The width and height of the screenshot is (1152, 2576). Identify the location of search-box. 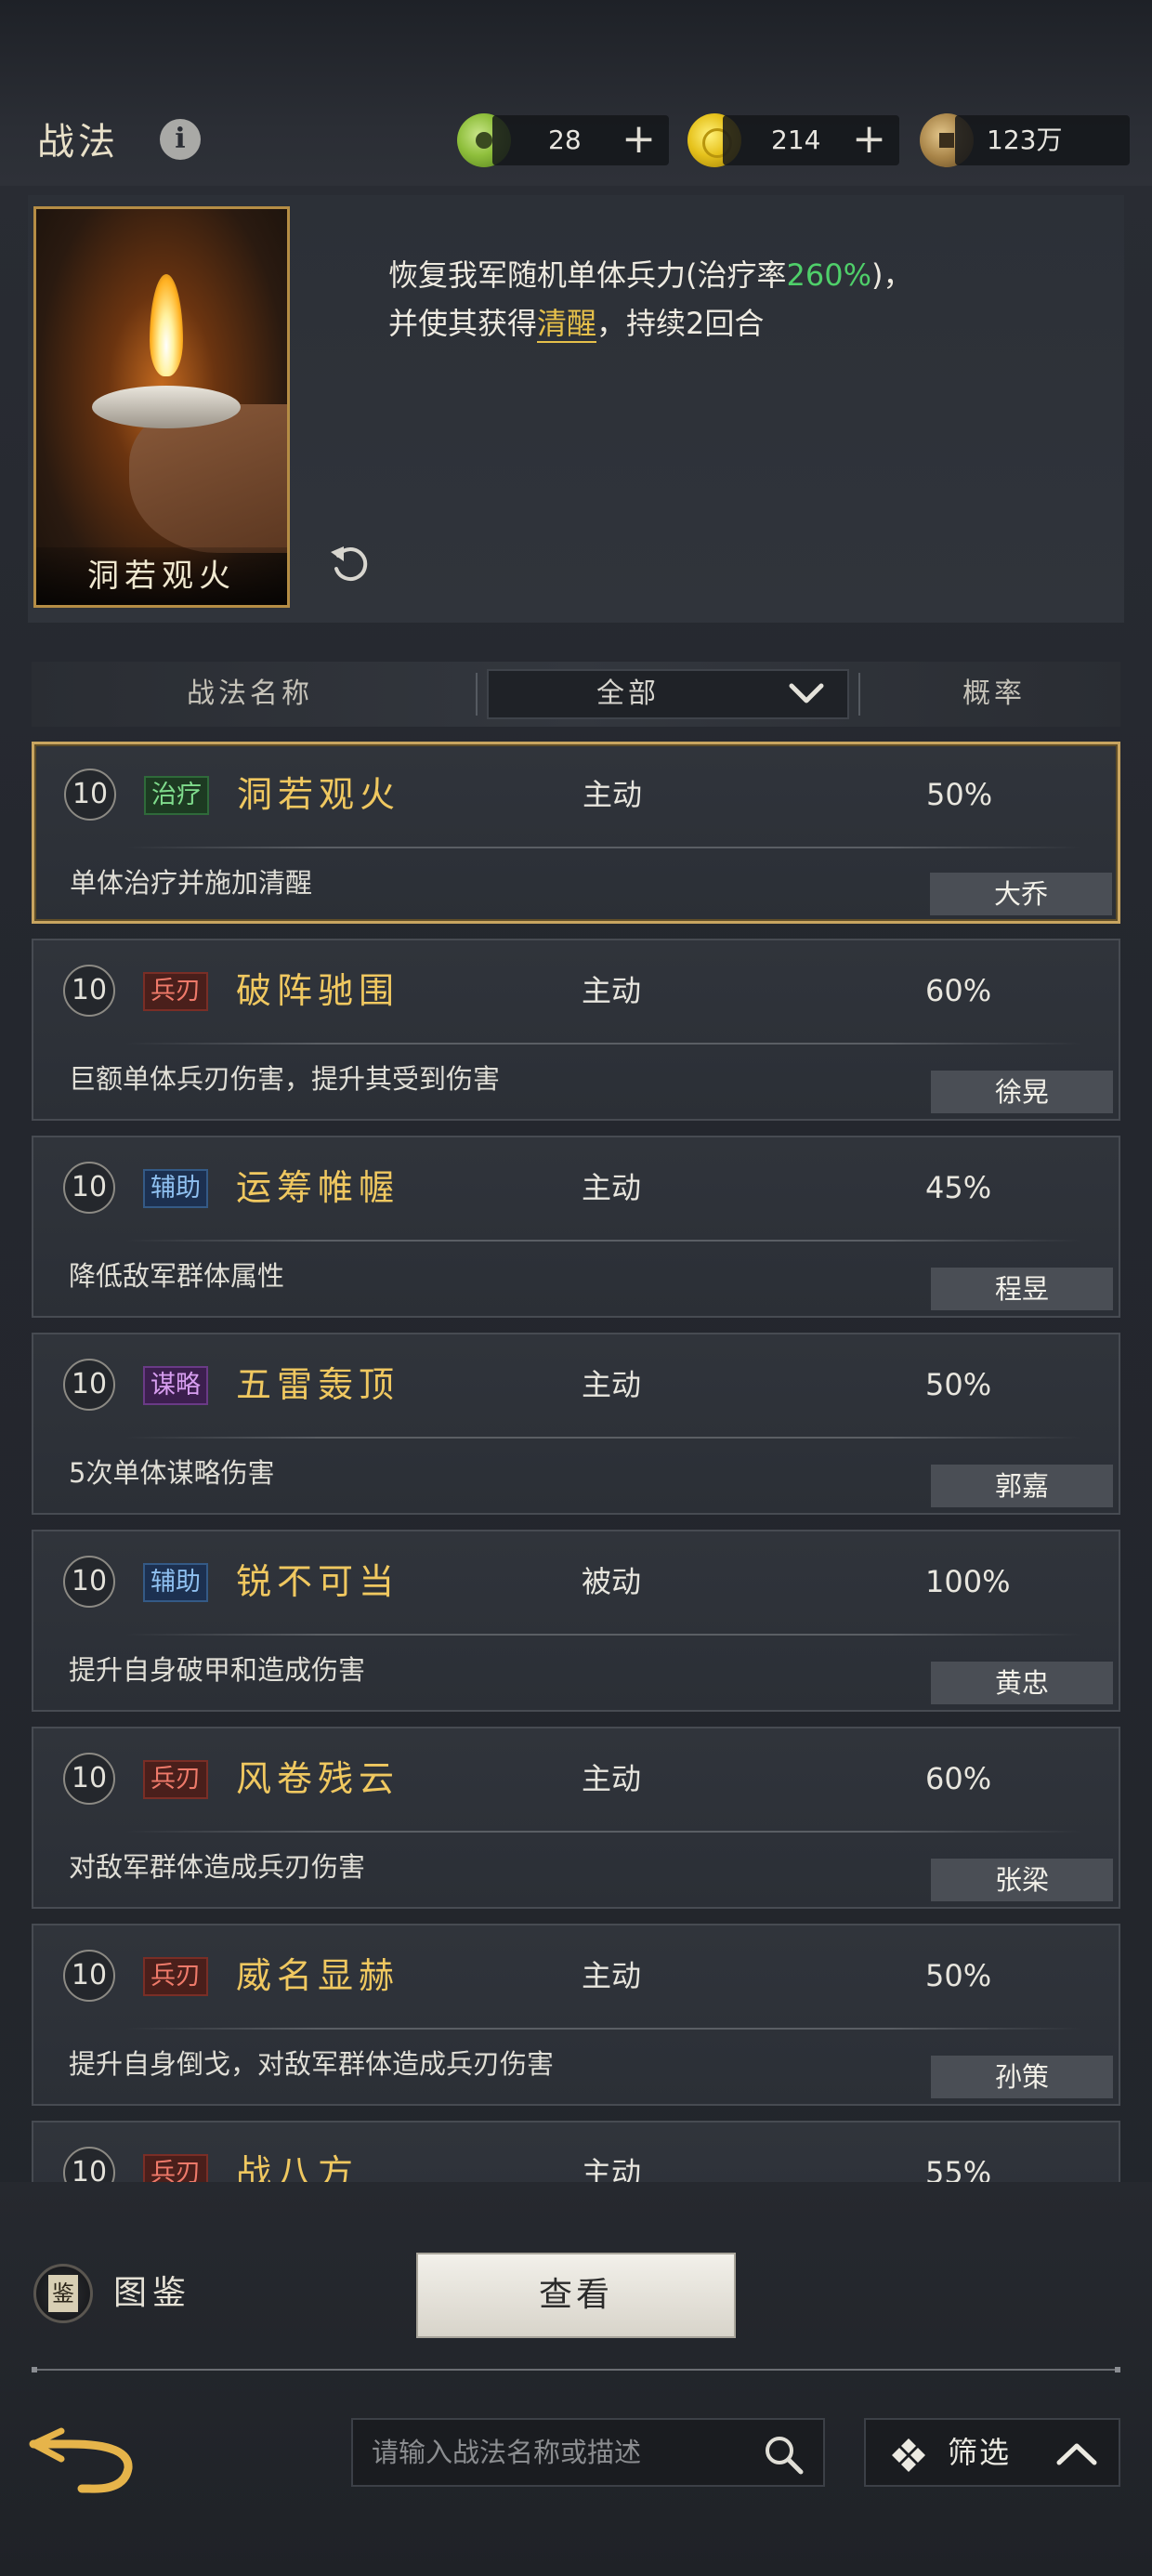
(588, 2452).